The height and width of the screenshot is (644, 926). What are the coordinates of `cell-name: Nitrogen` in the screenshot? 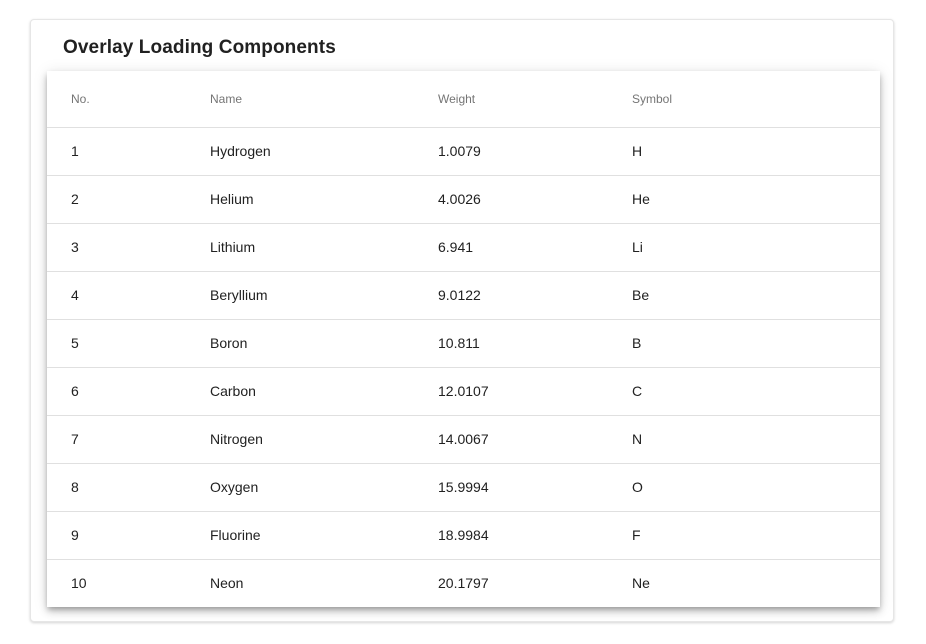 It's located at (324, 439).